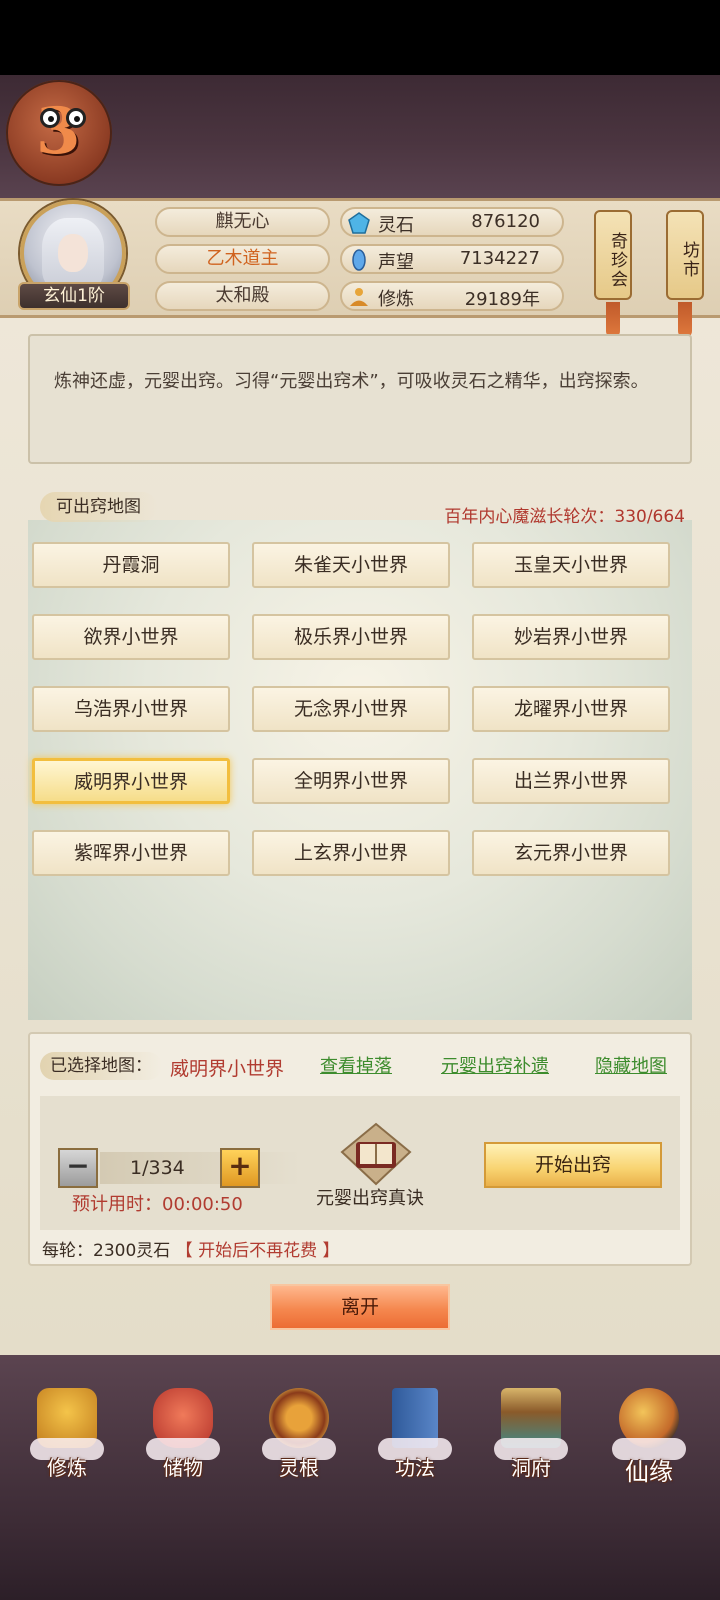  I want to click on round-count-value: 1/334, so click(200, 1168).